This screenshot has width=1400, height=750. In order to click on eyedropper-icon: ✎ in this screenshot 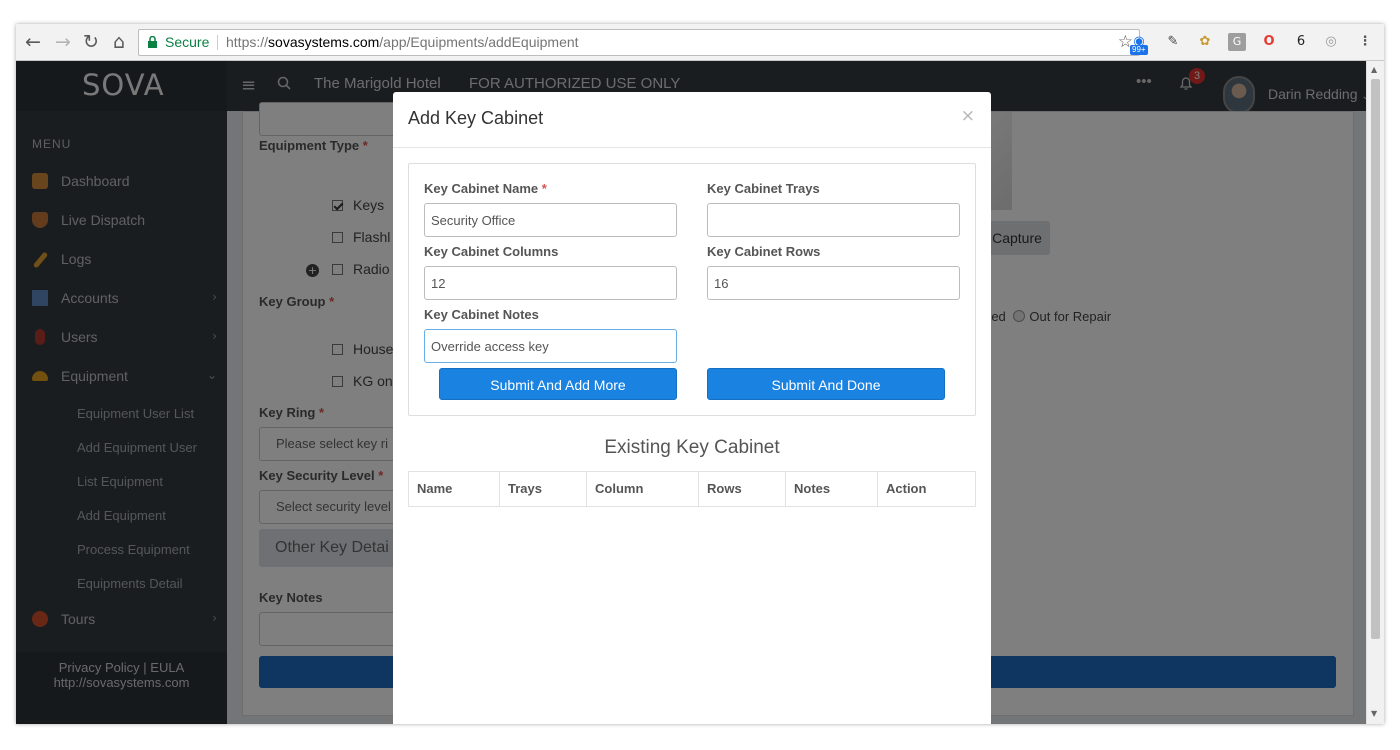, I will do `click(1173, 42)`.